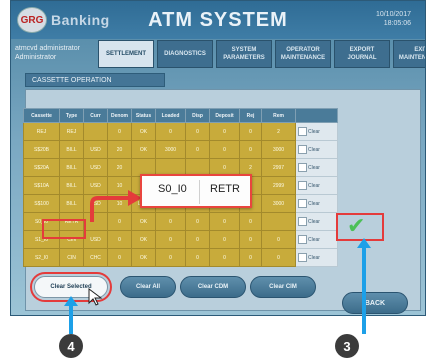 Image resolution: width=431 pixels, height=362 pixels. Describe the element at coordinates (225, 189) in the screenshot. I see `popup-type: RETR` at that location.